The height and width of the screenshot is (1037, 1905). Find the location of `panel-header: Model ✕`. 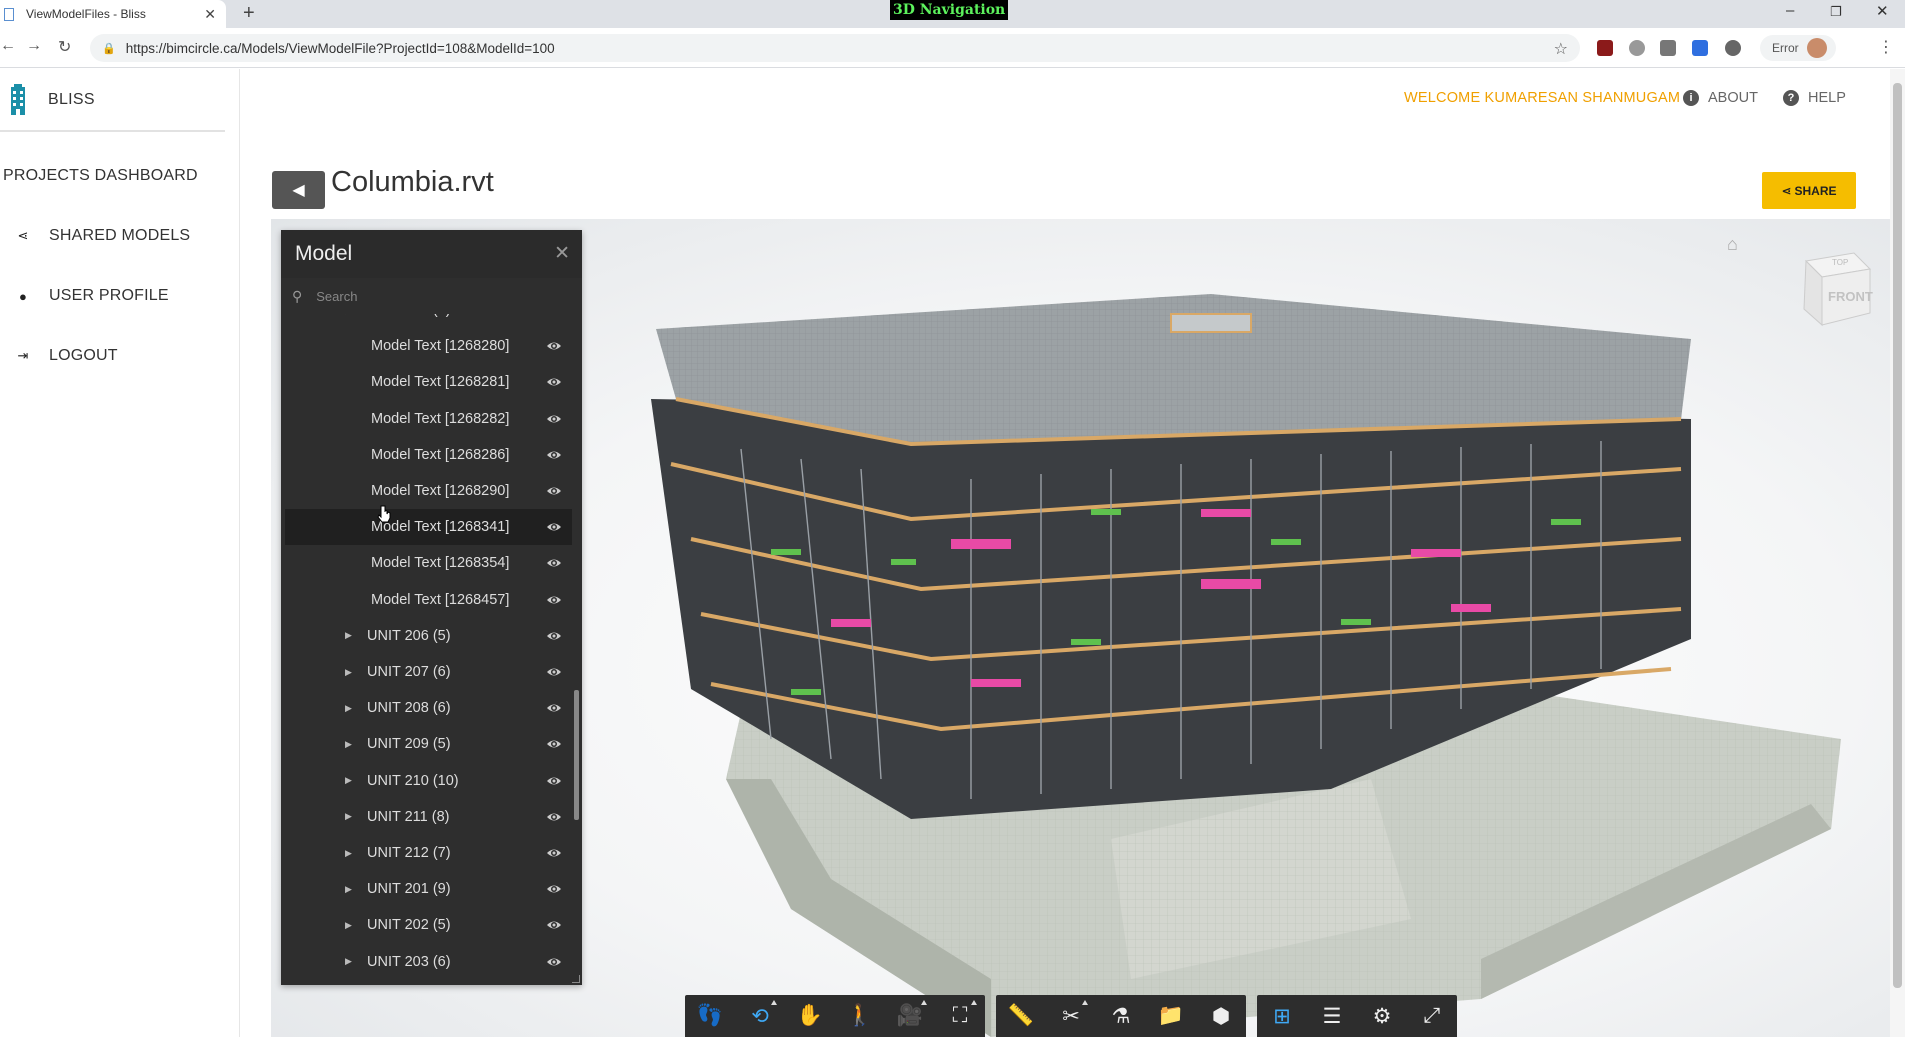

panel-header: Model ✕ is located at coordinates (431, 254).